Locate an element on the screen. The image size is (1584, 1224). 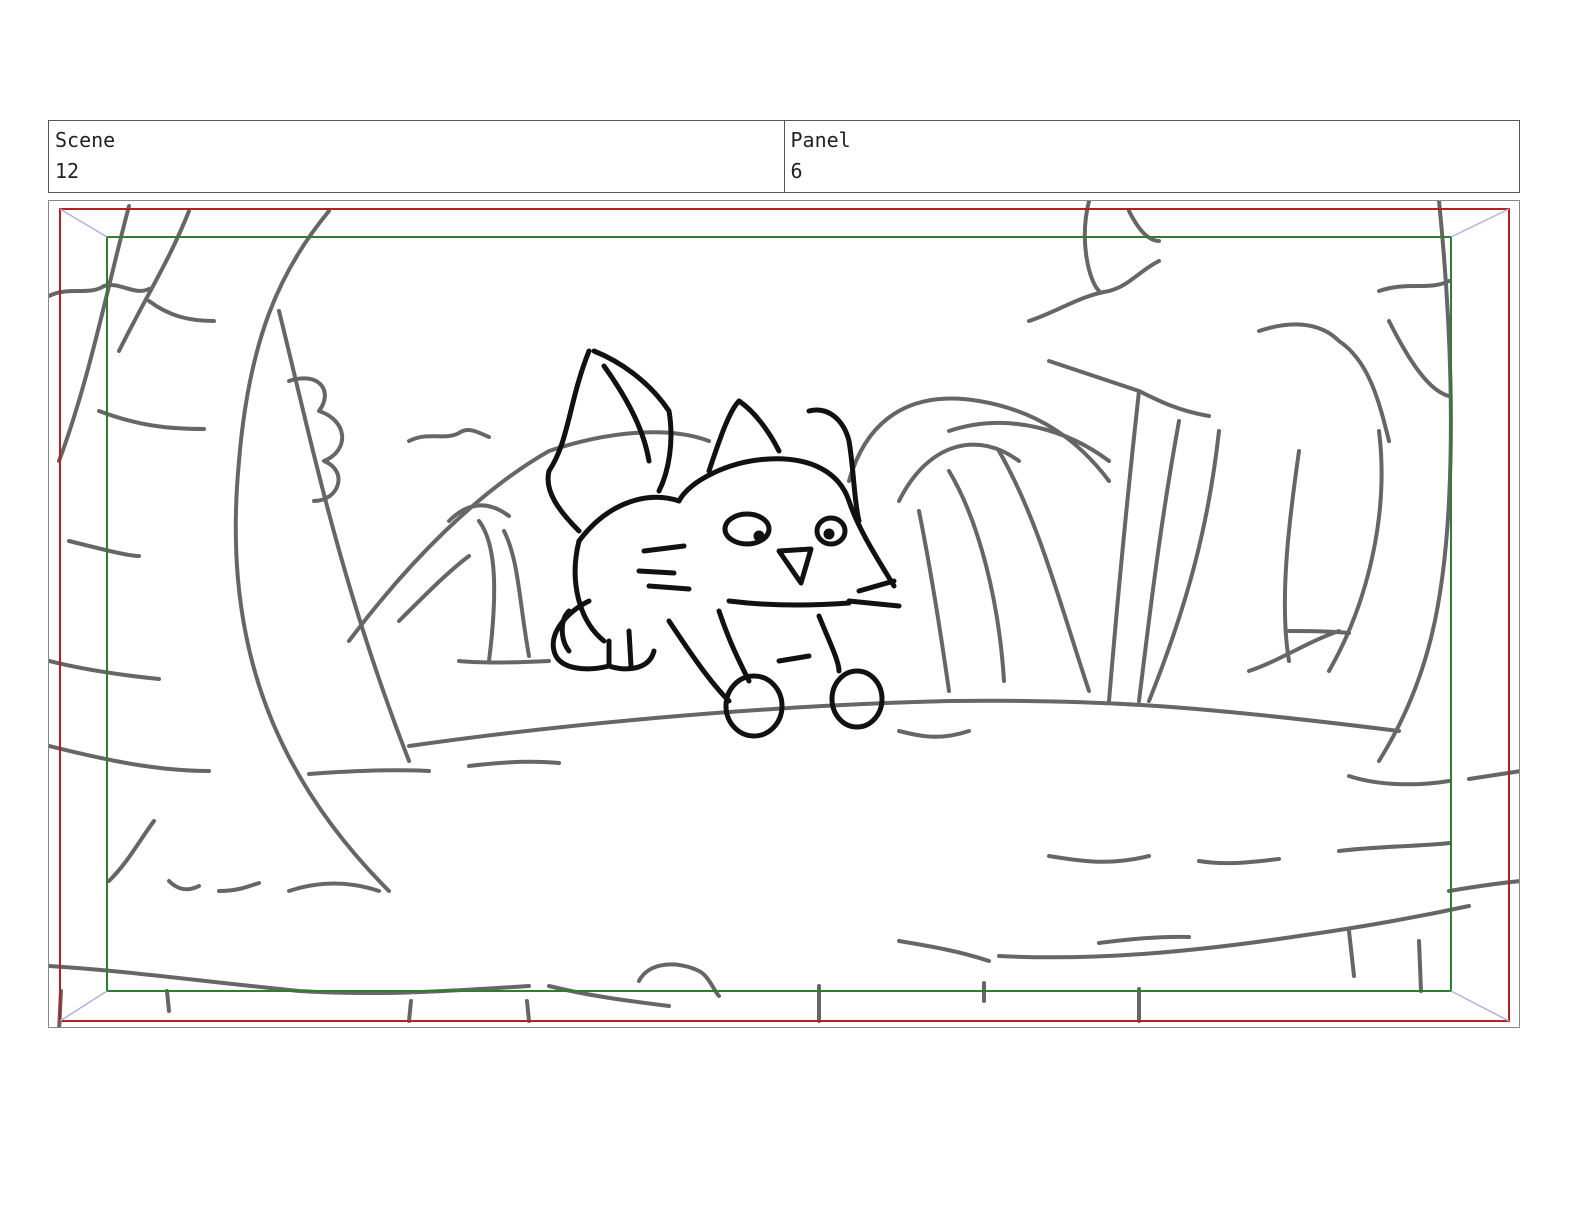
cat-creature-sketch is located at coordinates (723, 543).